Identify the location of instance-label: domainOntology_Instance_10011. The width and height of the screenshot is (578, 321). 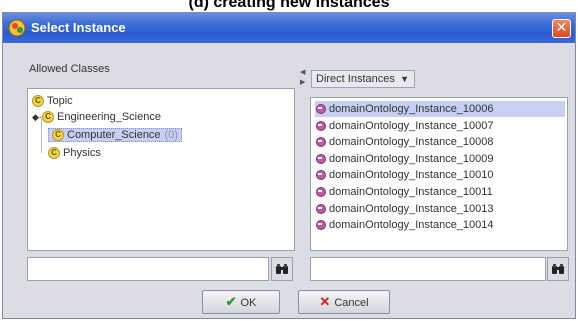
(411, 192).